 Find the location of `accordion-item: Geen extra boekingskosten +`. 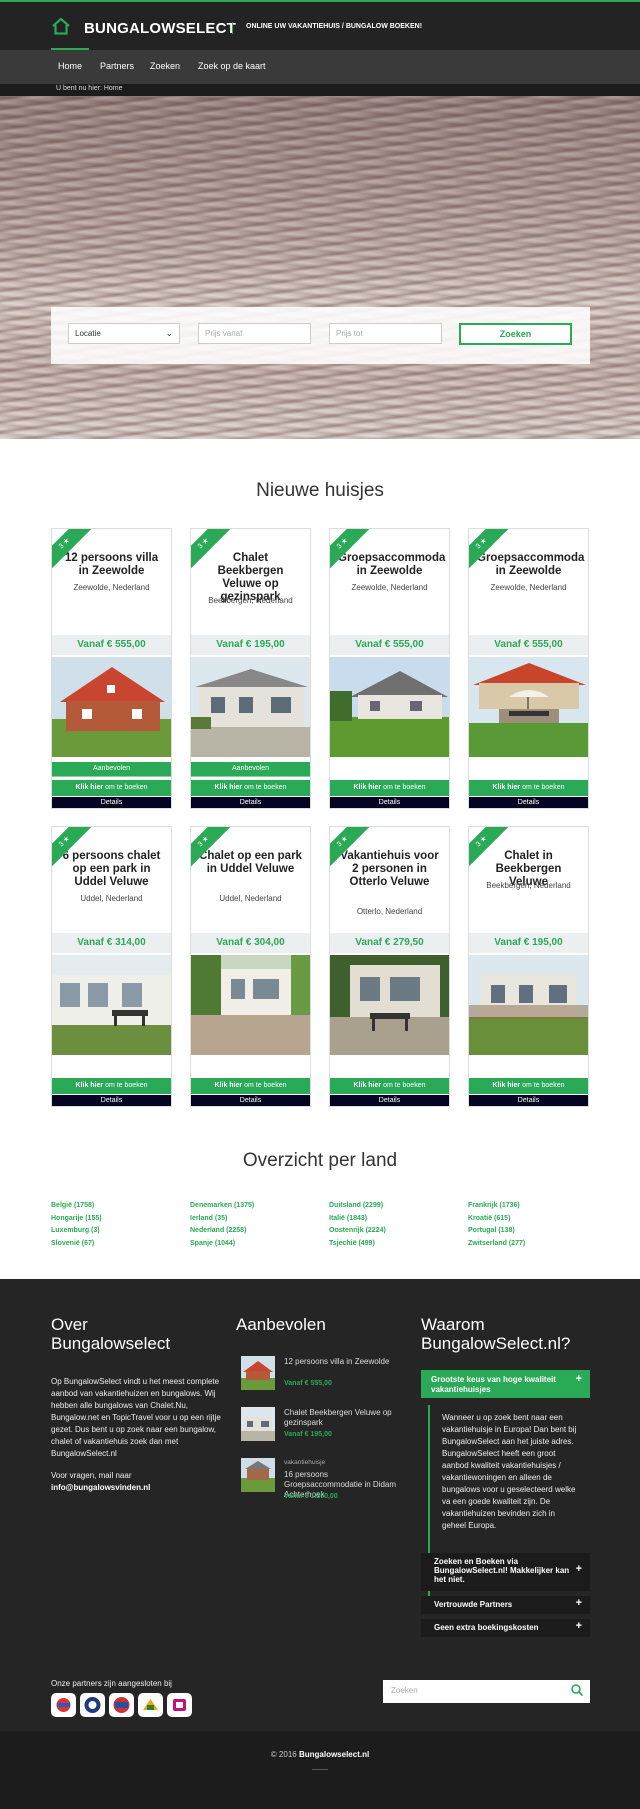

accordion-item: Geen extra boekingskosten + is located at coordinates (505, 1628).